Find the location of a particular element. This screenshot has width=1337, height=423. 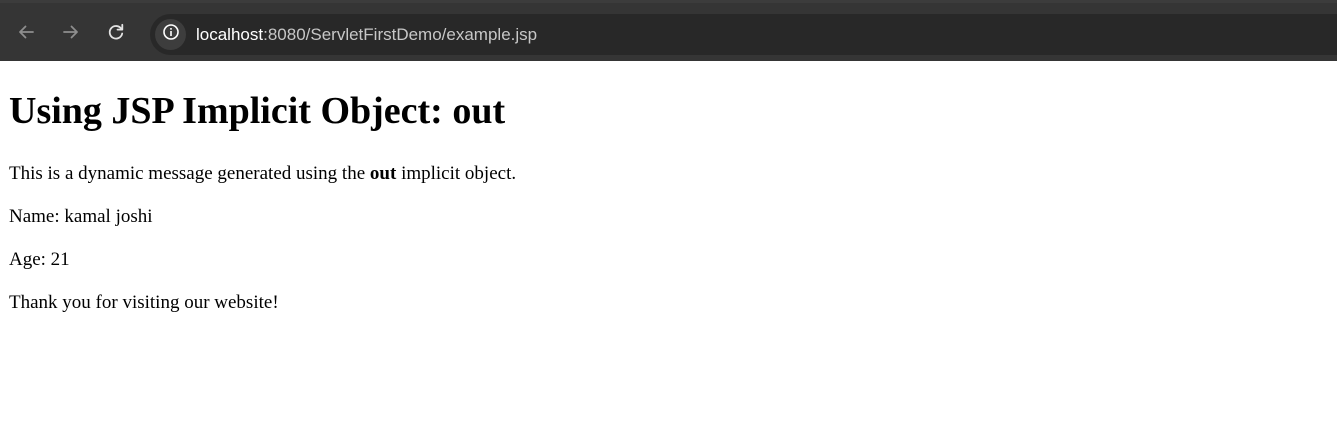

forward-button is located at coordinates (71, 32).